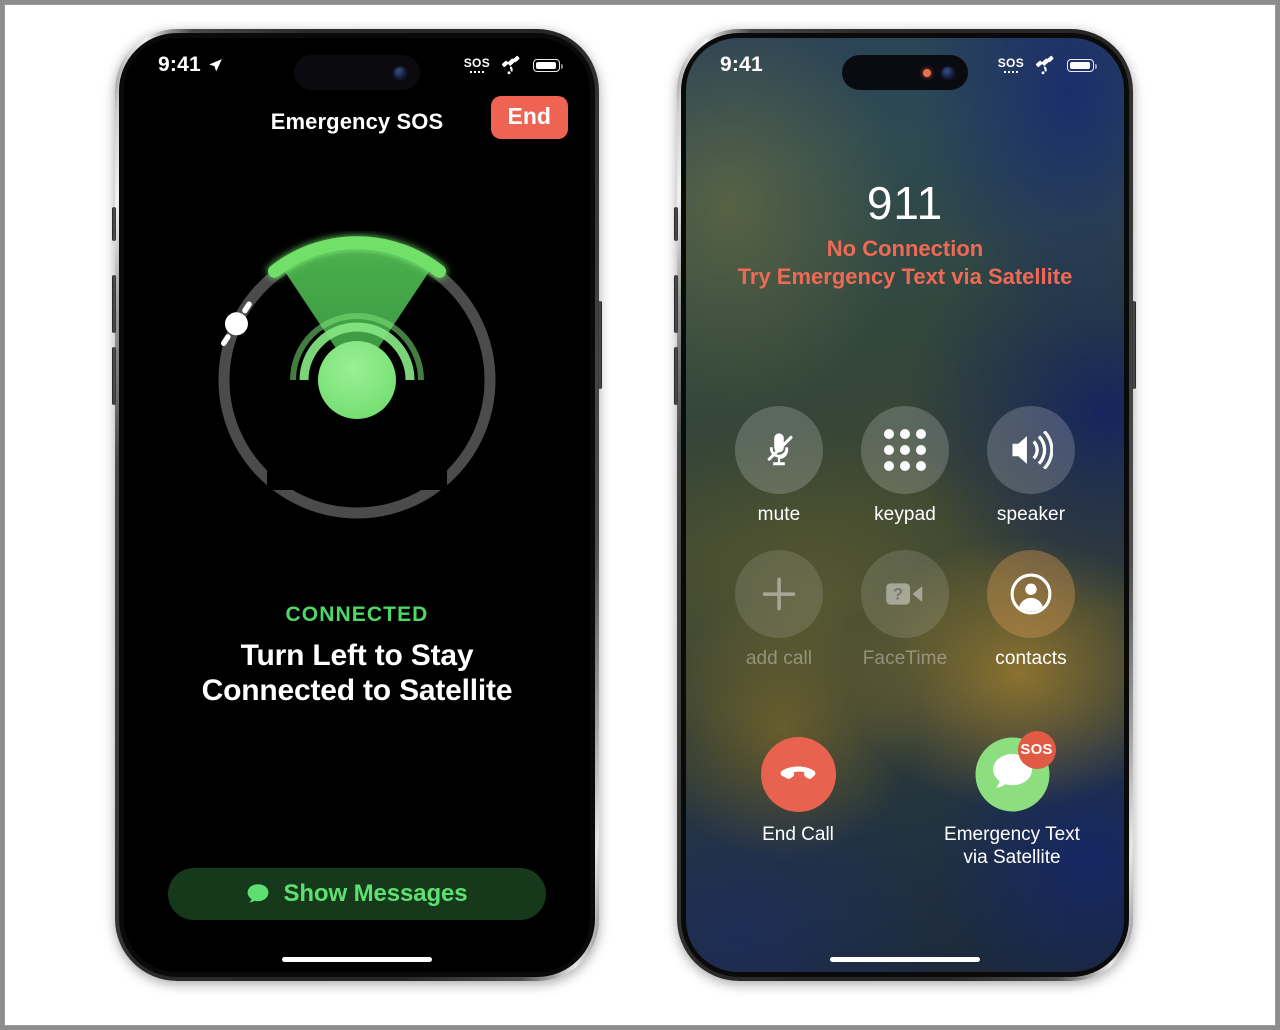  Describe the element at coordinates (1012, 858) in the screenshot. I see `emergency-text-label-line-2: via Satellite` at that location.